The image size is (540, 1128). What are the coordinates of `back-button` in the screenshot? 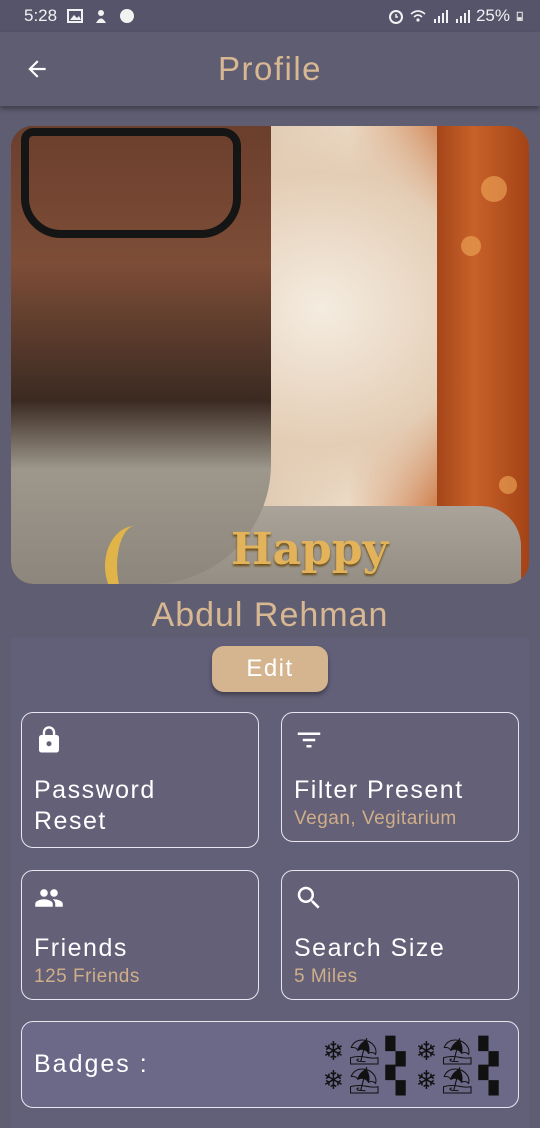 It's located at (37, 69).